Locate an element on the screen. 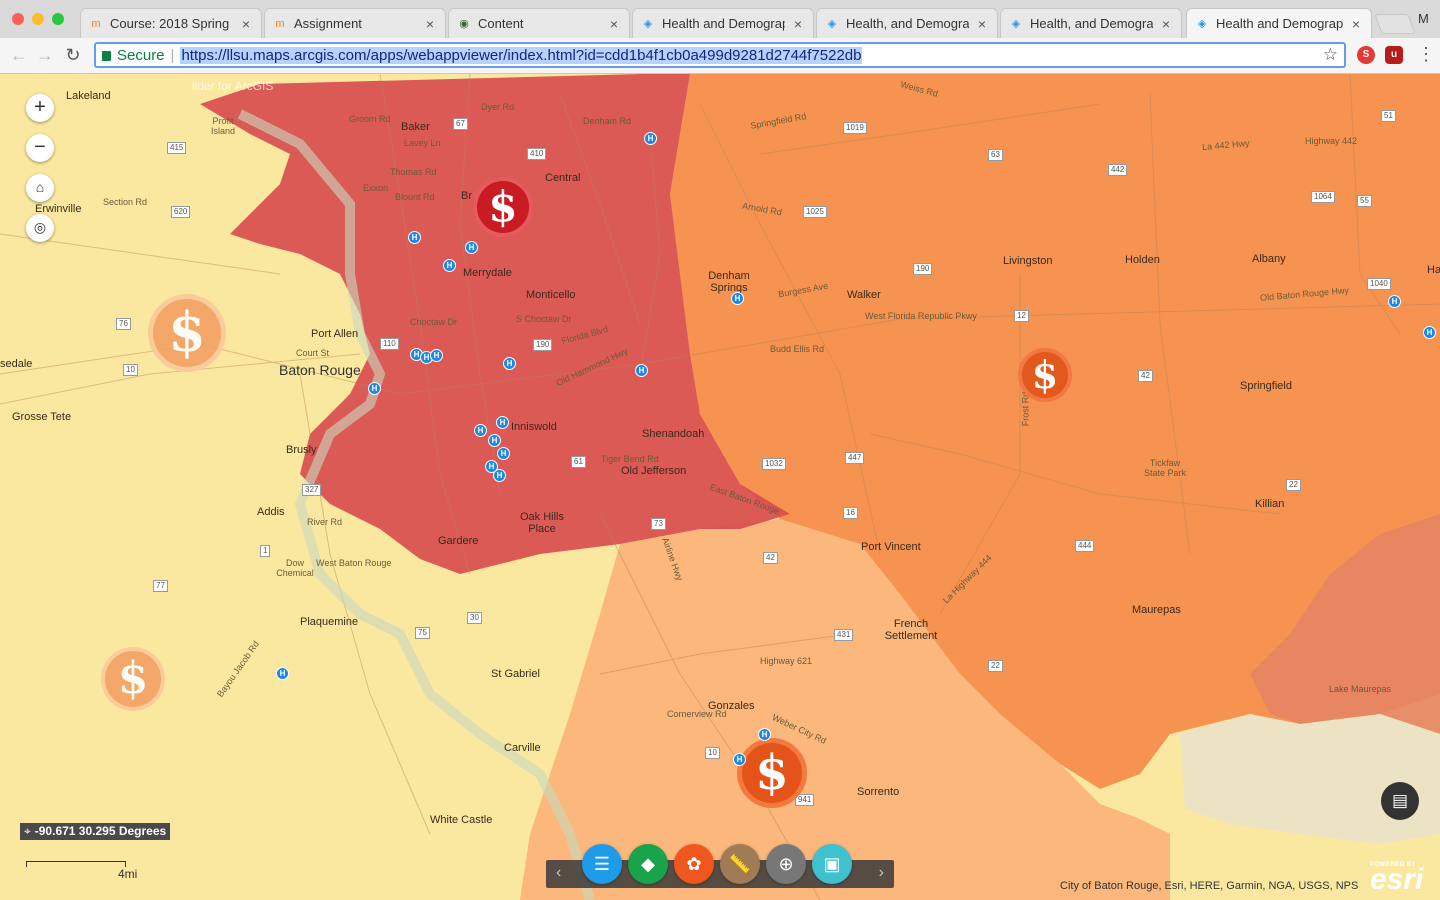 This screenshot has height=900, width=1440. close-window-button is located at coordinates (18, 19).